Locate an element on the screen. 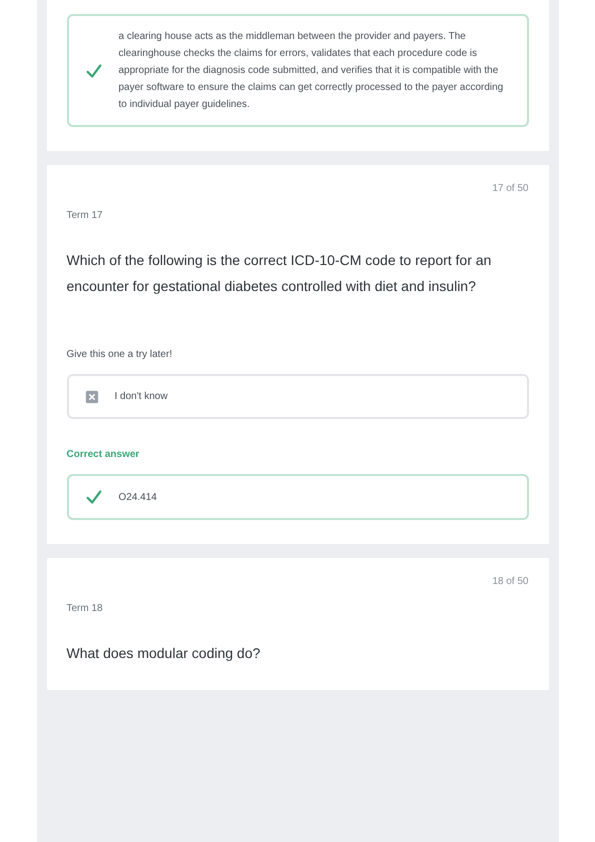 This screenshot has width=595, height=842. prompt-text: Give this one a try later! is located at coordinates (120, 355).